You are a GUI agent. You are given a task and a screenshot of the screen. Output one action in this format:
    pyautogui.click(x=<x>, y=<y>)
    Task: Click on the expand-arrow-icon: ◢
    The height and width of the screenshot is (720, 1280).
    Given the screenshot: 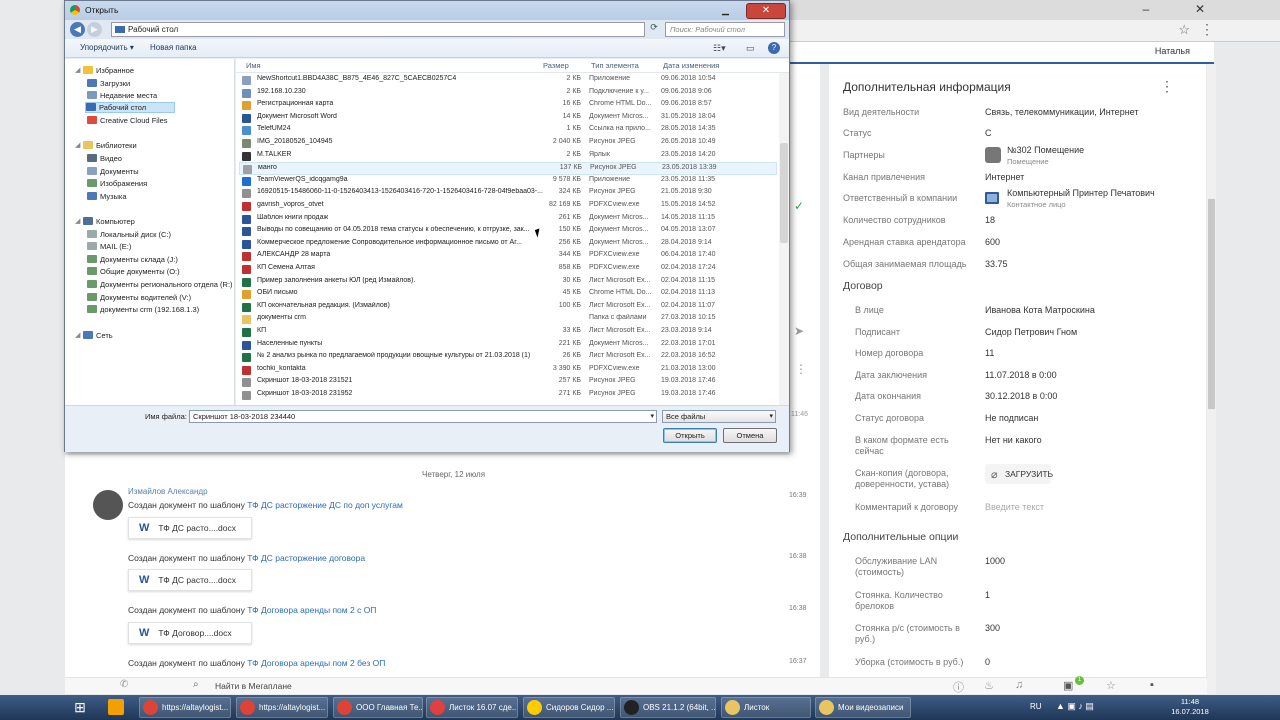 What is the action you would take?
    pyautogui.click(x=77, y=145)
    